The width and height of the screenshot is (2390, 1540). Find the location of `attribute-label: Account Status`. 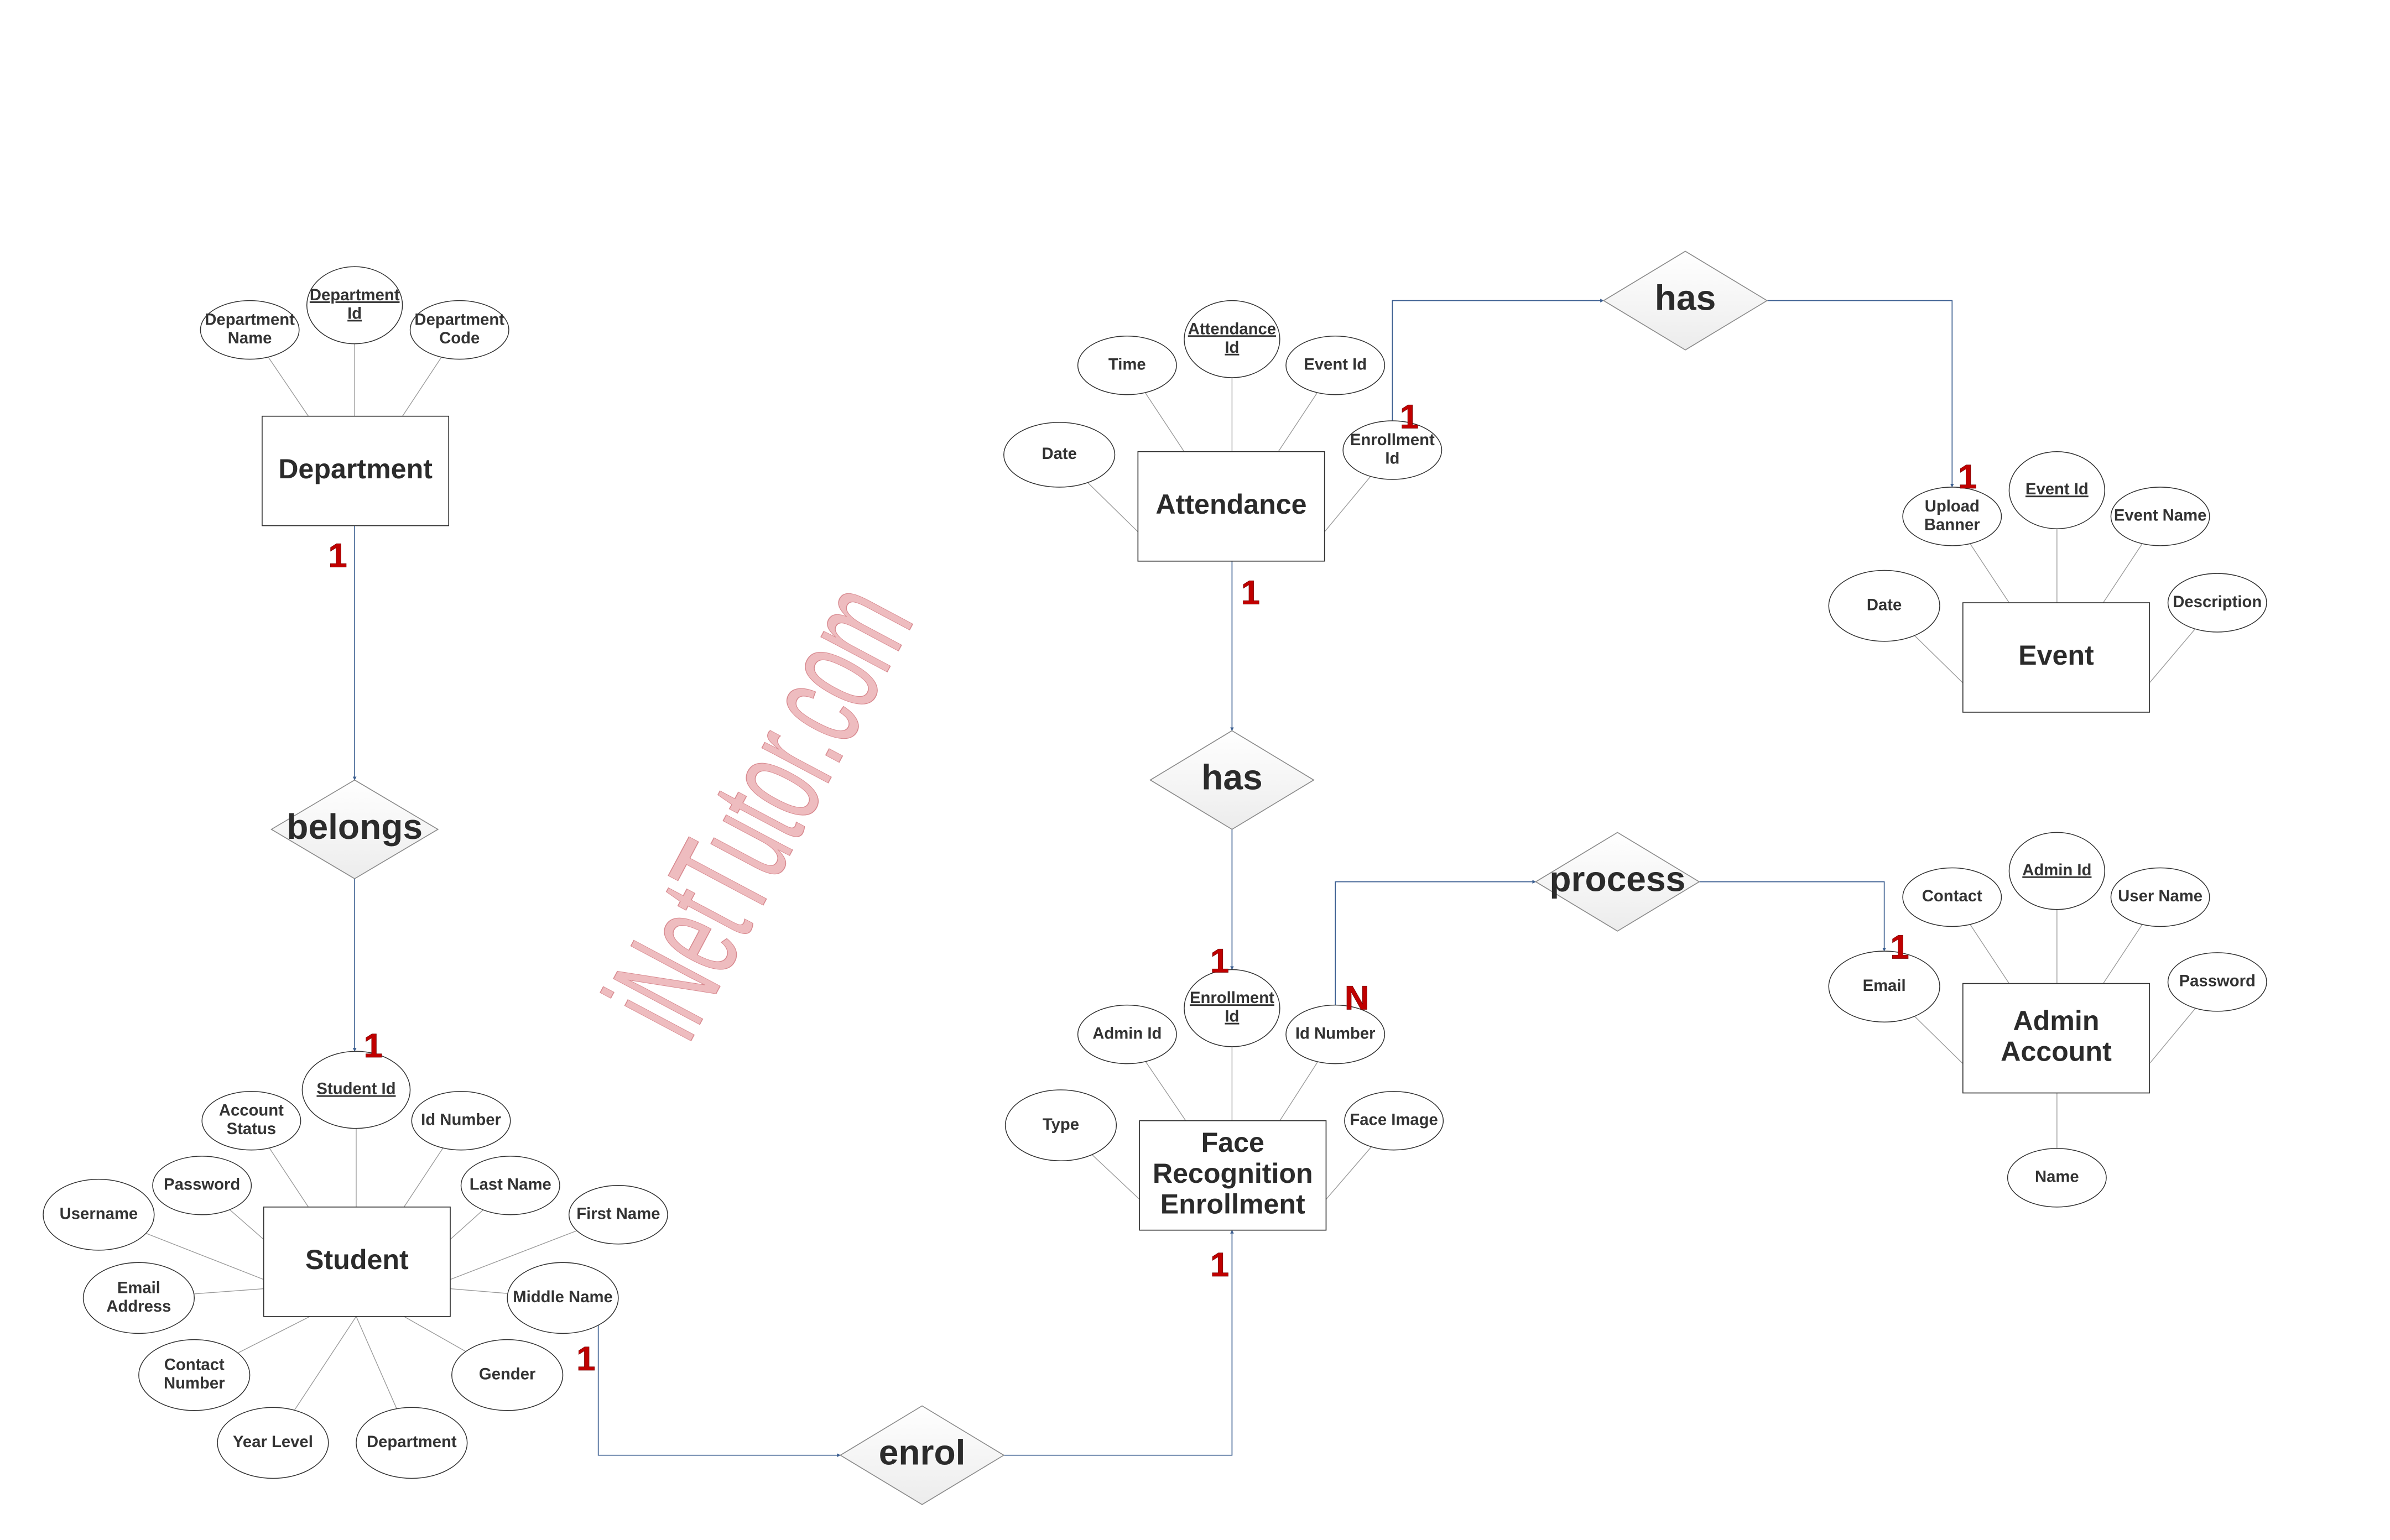

attribute-label: Account Status is located at coordinates (251, 1120).